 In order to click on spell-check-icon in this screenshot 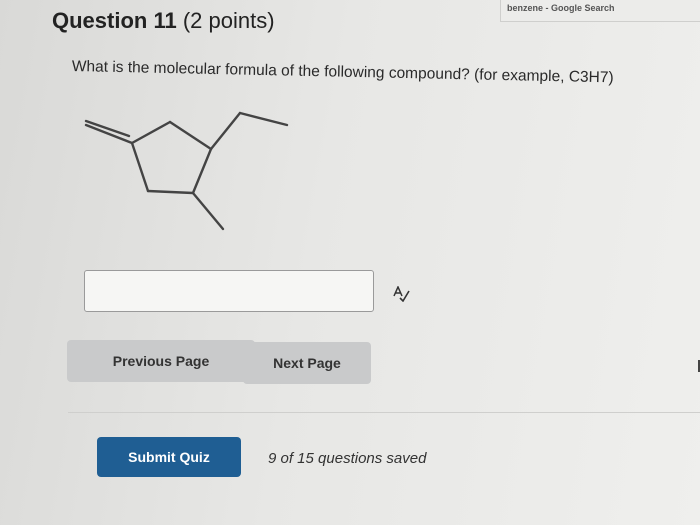, I will do `click(401, 294)`.